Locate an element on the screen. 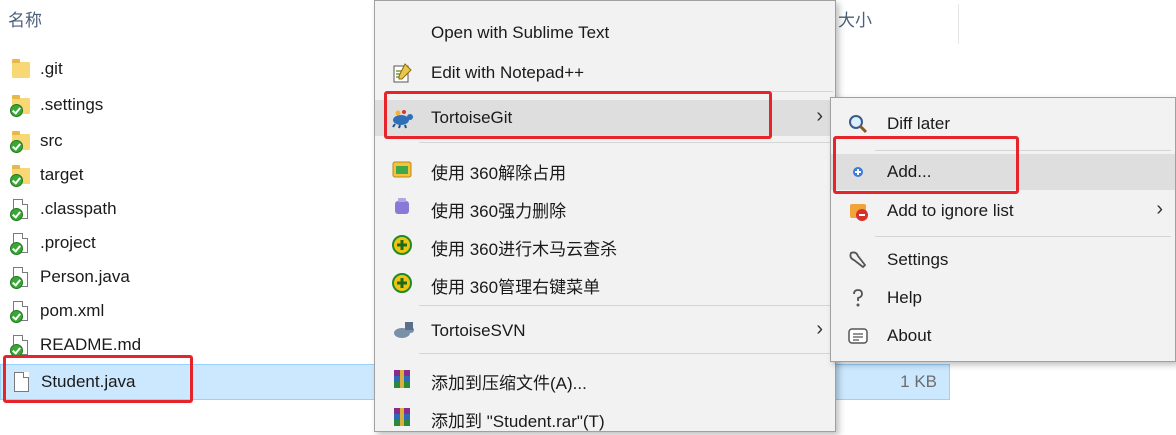 This screenshot has width=1176, height=435. menu-item-label: 使用 360进行木马云查杀 is located at coordinates (524, 249).